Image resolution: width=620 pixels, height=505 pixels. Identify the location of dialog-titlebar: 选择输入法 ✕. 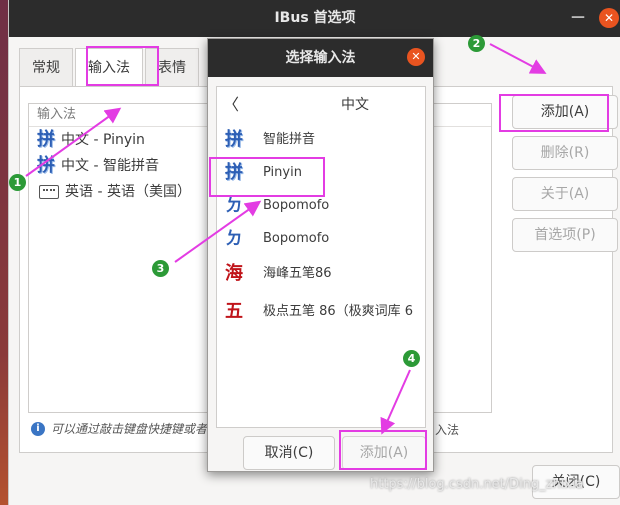
(320, 58).